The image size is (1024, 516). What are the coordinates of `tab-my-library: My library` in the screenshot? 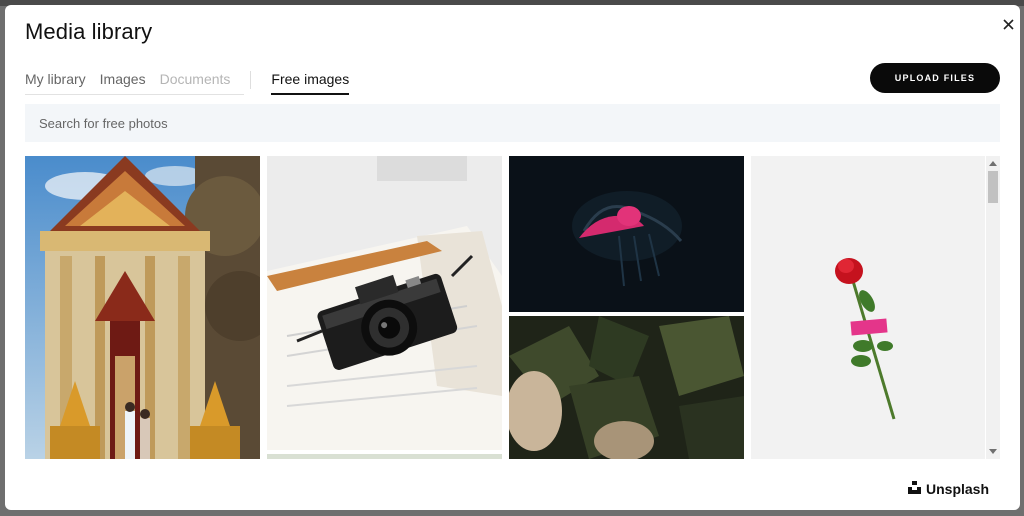 It's located at (55, 83).